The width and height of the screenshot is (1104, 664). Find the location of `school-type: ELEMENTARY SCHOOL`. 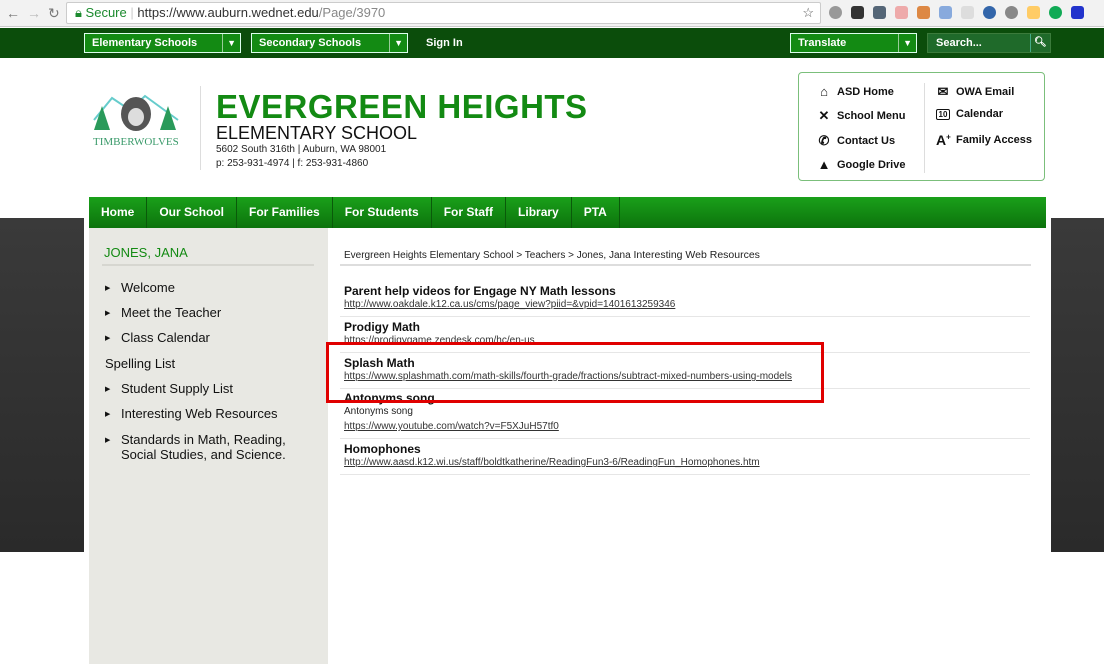

school-type: ELEMENTARY SCHOOL is located at coordinates (317, 133).